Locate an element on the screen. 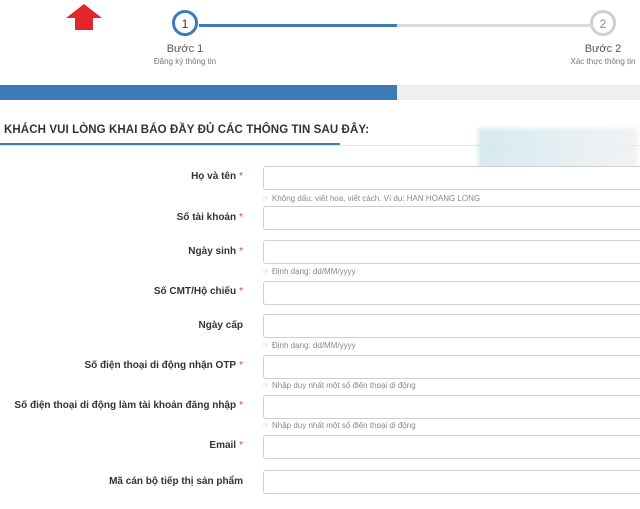 The image size is (640, 509). login-phone-hint: ☞ Nhập duy nhất một số điện thoại di động is located at coordinates (339, 425).